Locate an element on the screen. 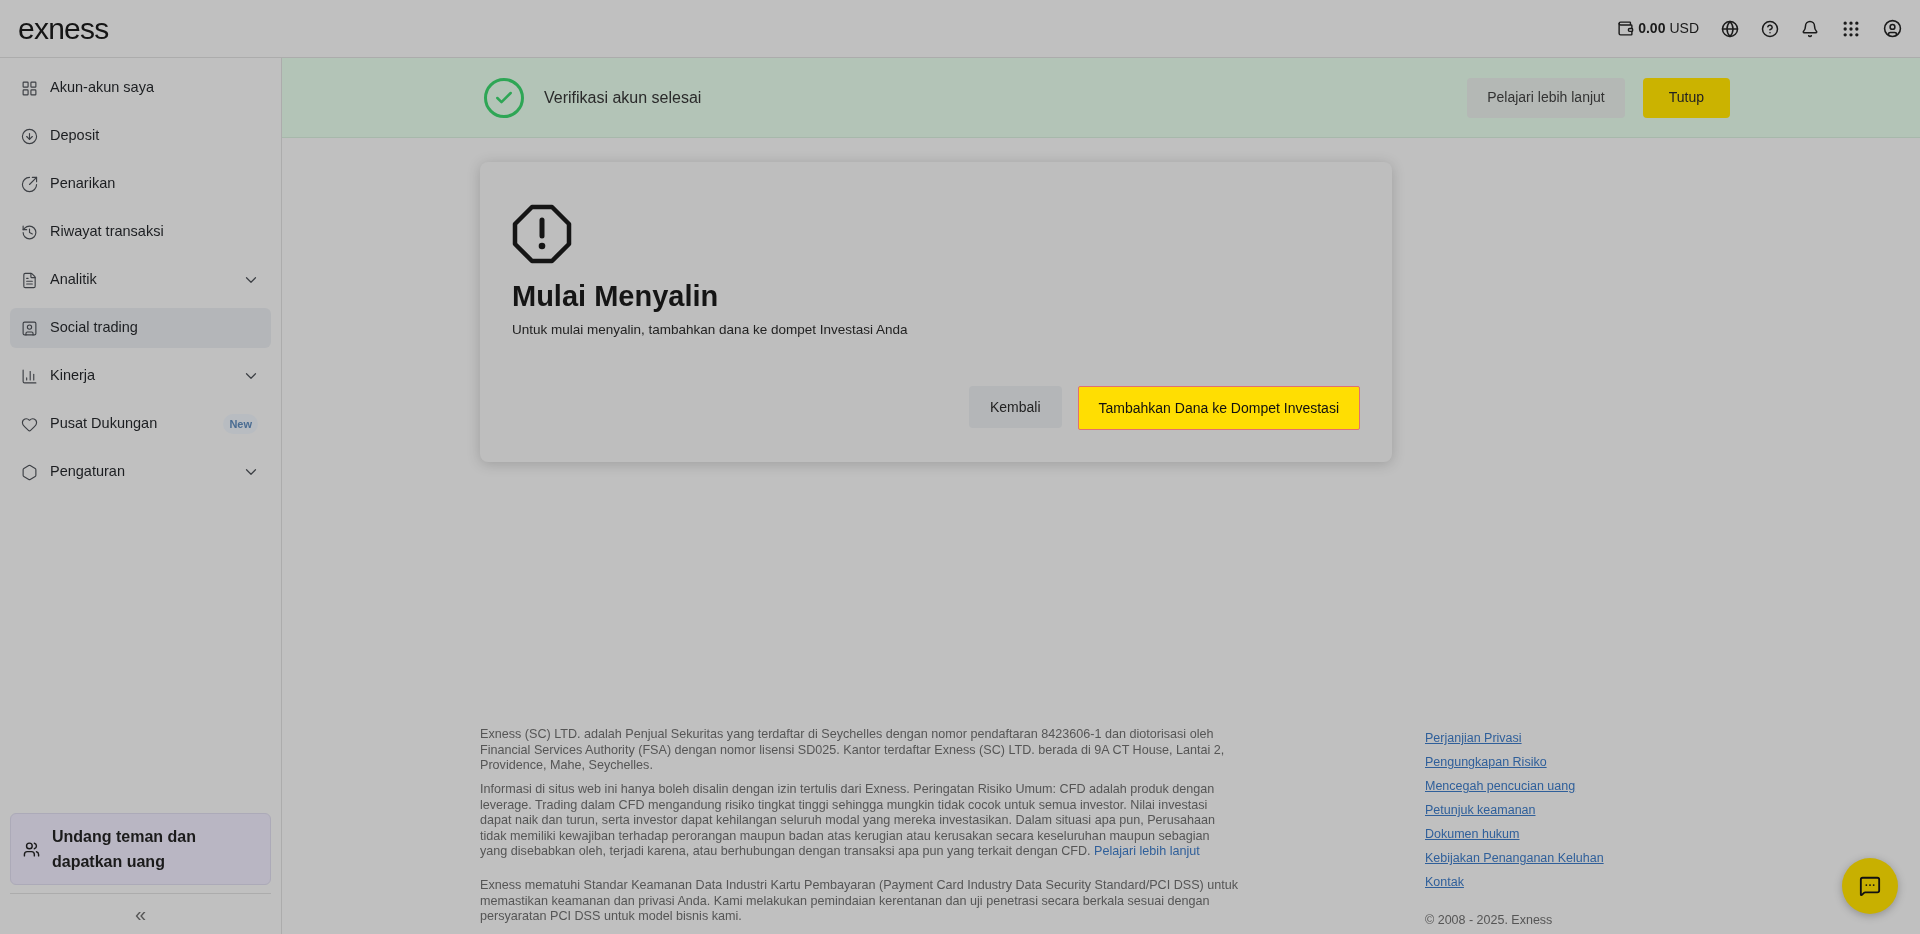  sidebar-label: Analitik is located at coordinates (73, 280).